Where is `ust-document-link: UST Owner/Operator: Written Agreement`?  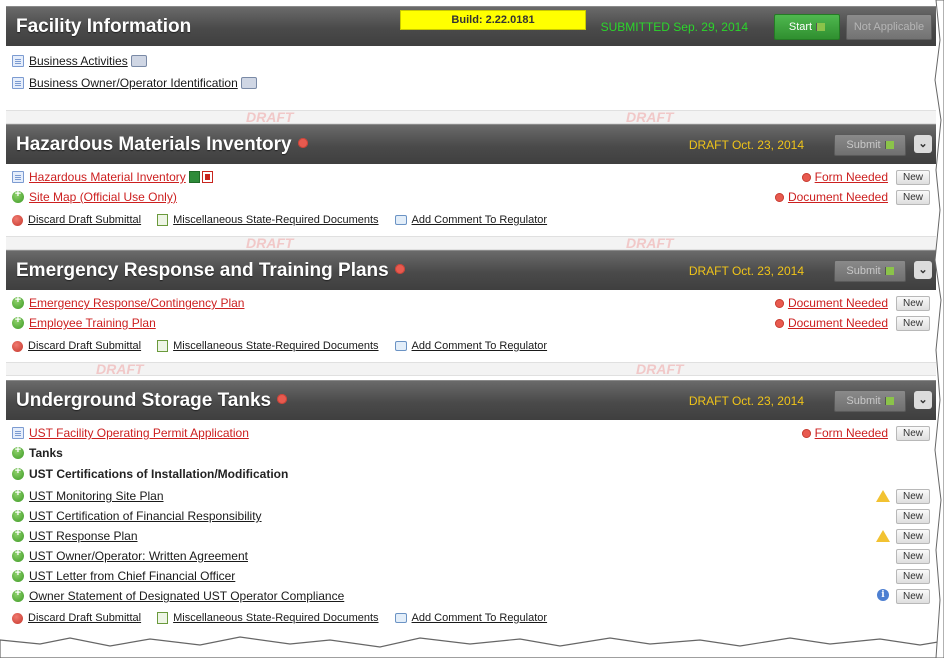
ust-document-link: UST Owner/Operator: Written Agreement is located at coordinates (138, 556).